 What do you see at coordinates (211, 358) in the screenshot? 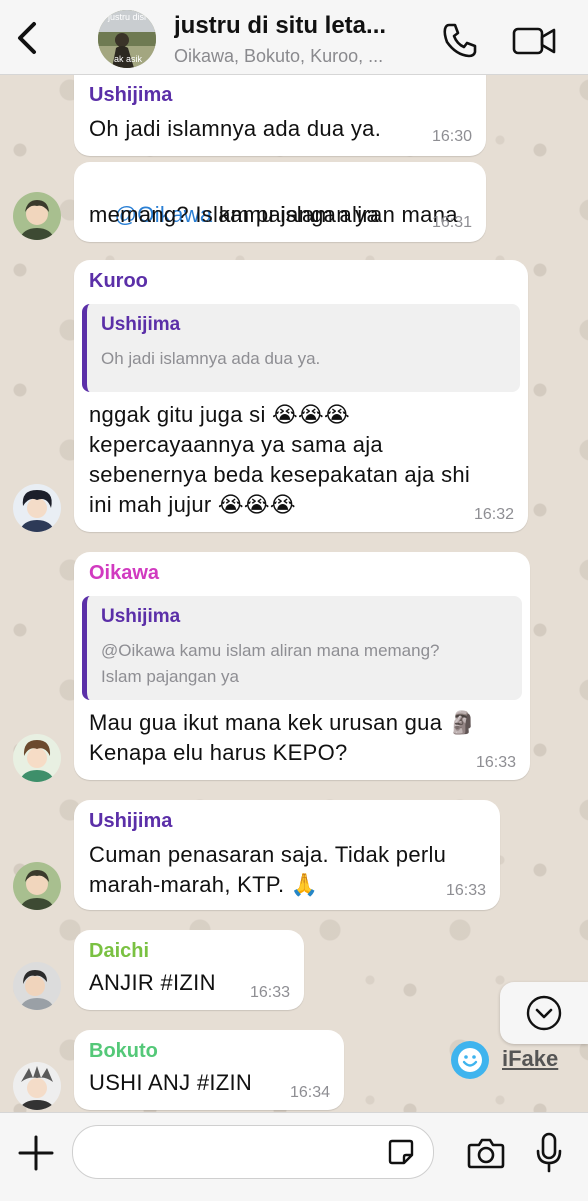
I see `quoted-text: Oh jadi islamnya ada dua ya.` at bounding box center [211, 358].